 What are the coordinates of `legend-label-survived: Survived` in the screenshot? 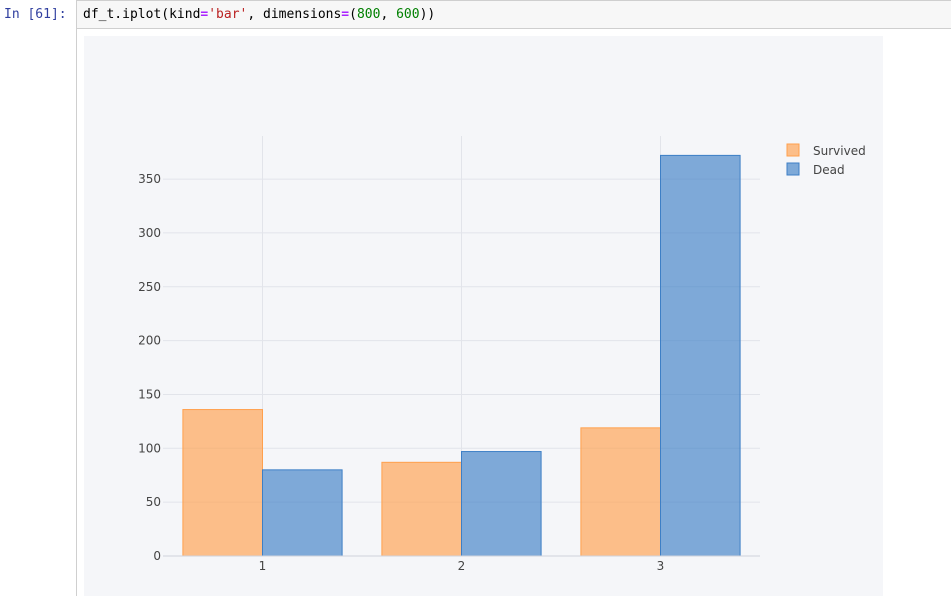 It's located at (839, 151).